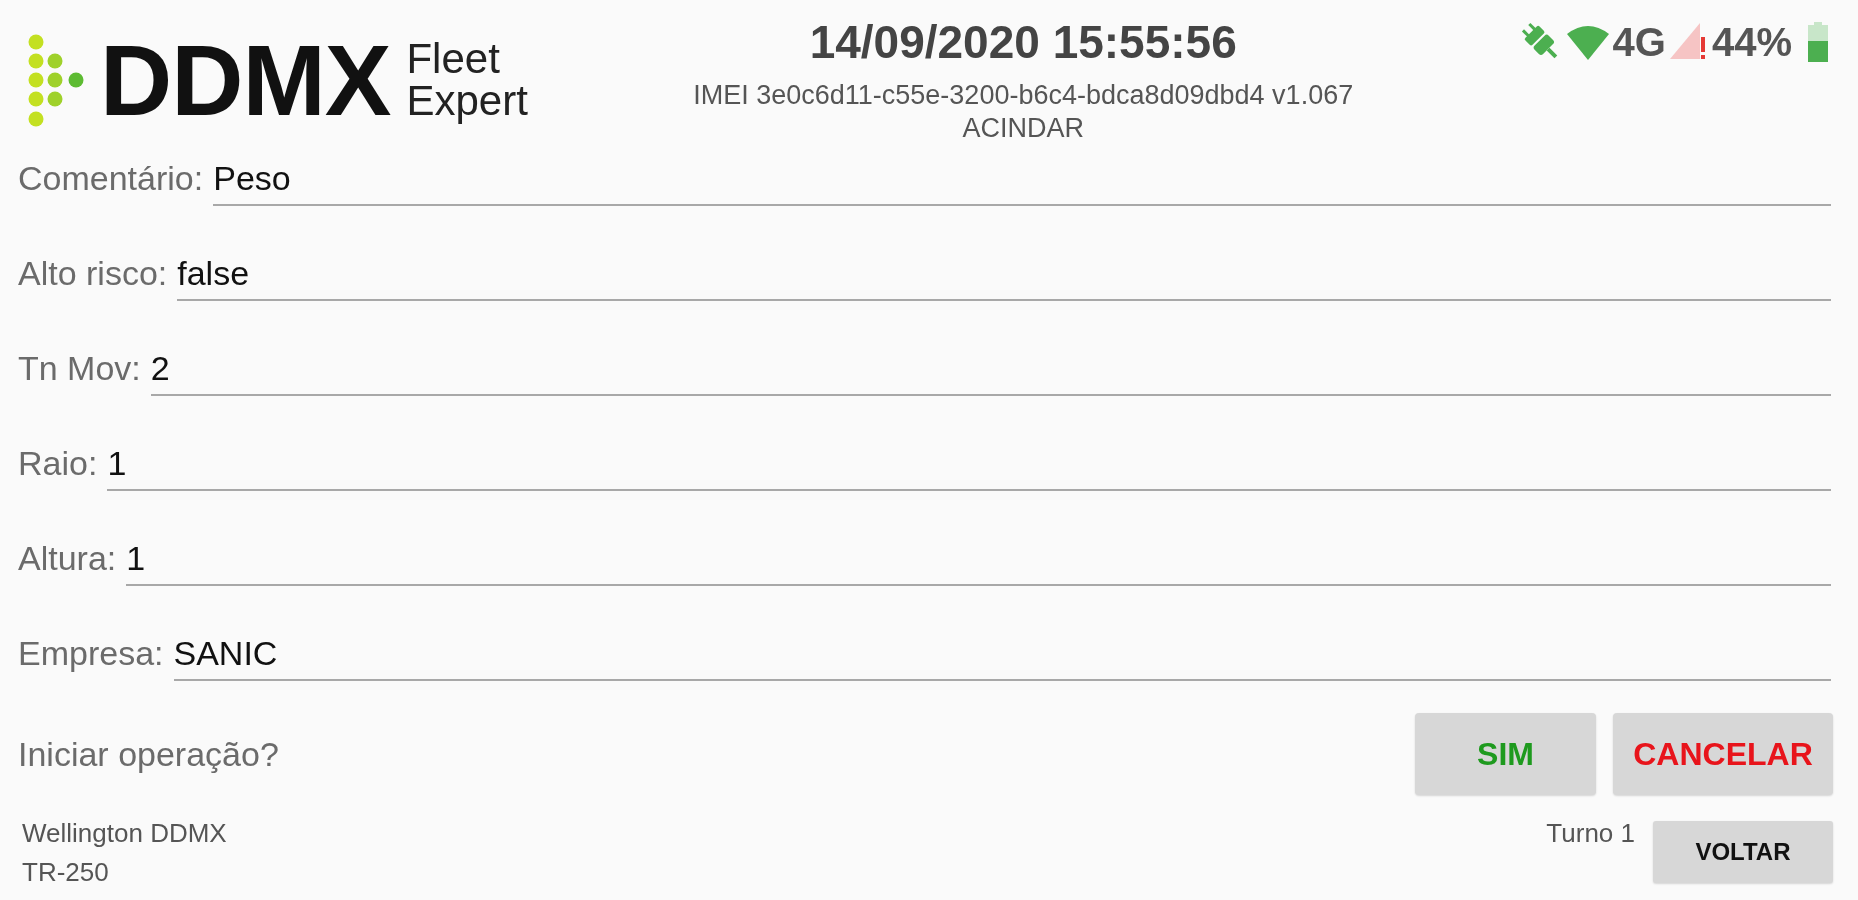 The width and height of the screenshot is (1858, 900). What do you see at coordinates (93, 273) in the screenshot?
I see `field-label: Alto risco:` at bounding box center [93, 273].